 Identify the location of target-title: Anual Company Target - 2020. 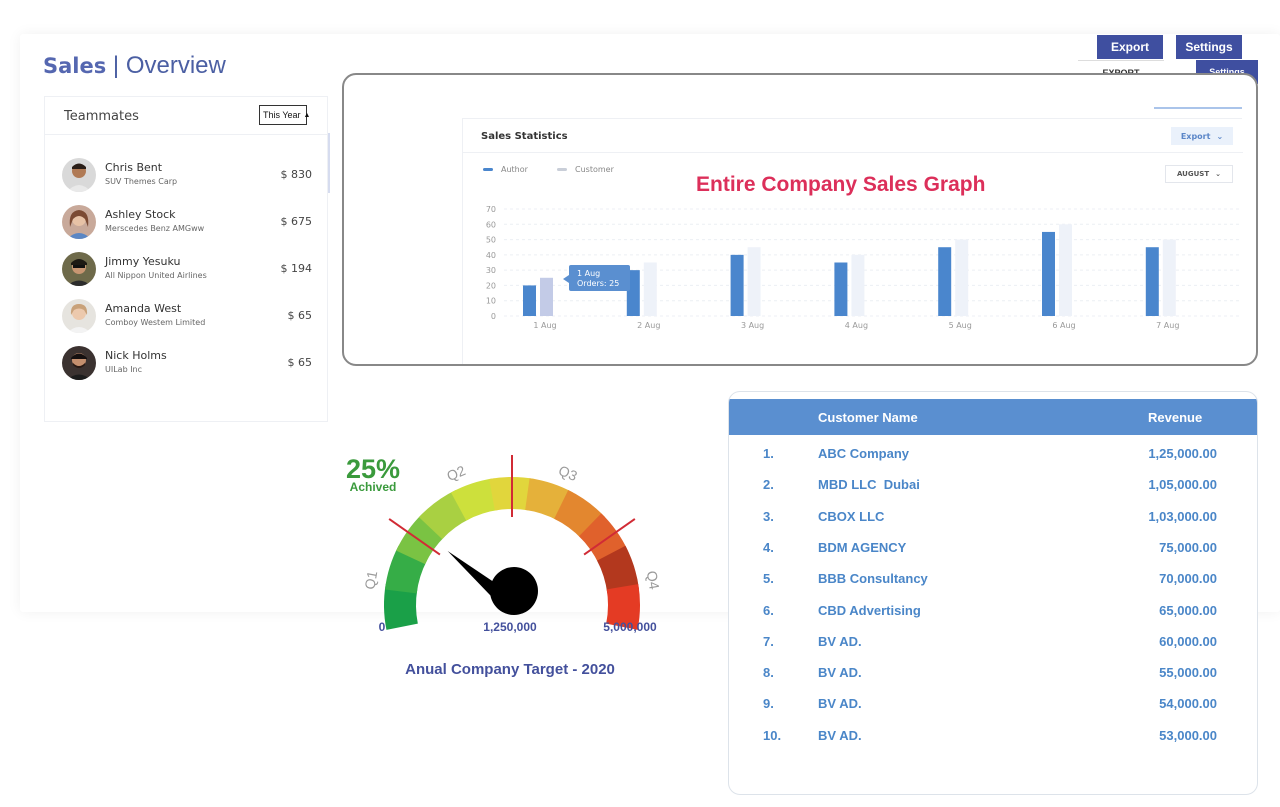
(510, 669).